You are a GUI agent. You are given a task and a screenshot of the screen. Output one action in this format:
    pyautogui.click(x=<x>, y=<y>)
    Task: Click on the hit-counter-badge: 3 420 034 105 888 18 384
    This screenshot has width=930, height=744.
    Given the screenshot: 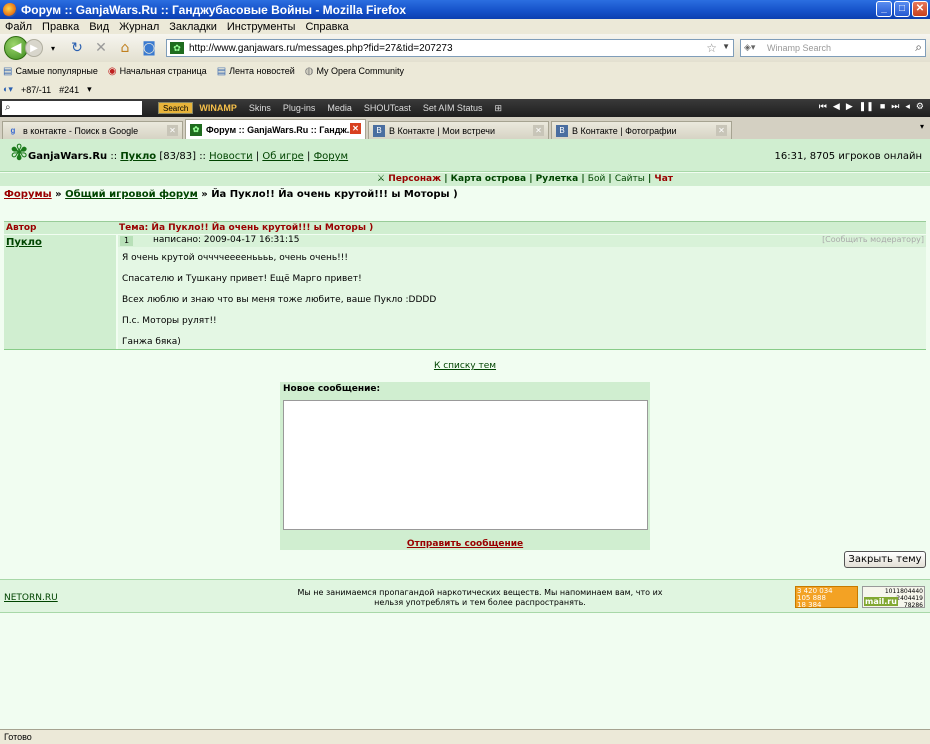 What is the action you would take?
    pyautogui.click(x=826, y=597)
    